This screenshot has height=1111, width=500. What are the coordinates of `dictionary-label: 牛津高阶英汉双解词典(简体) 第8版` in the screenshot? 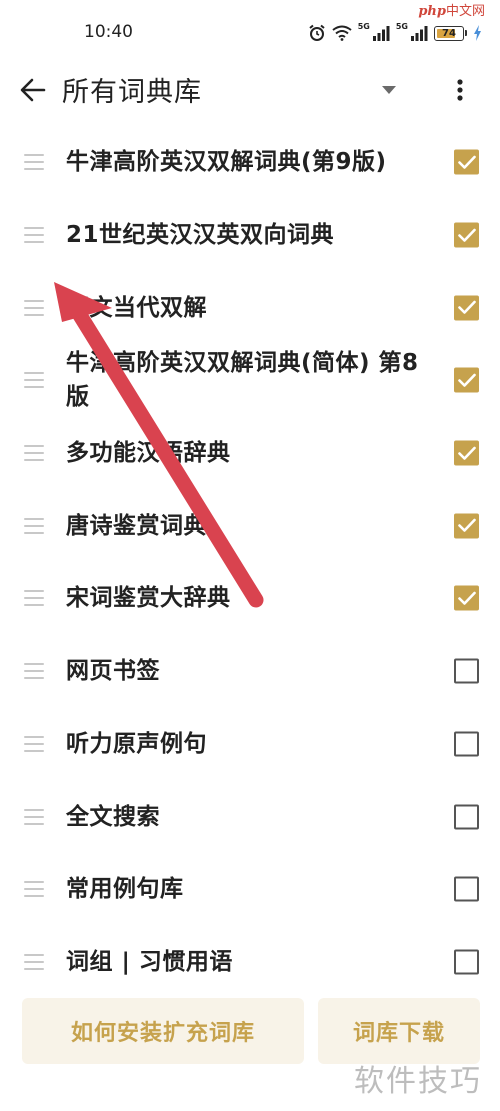 It's located at (242, 380).